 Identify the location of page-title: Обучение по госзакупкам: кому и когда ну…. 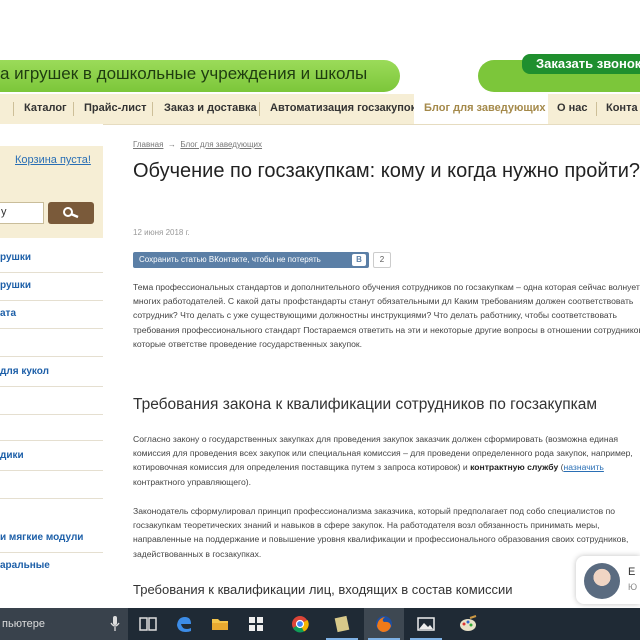
(386, 171).